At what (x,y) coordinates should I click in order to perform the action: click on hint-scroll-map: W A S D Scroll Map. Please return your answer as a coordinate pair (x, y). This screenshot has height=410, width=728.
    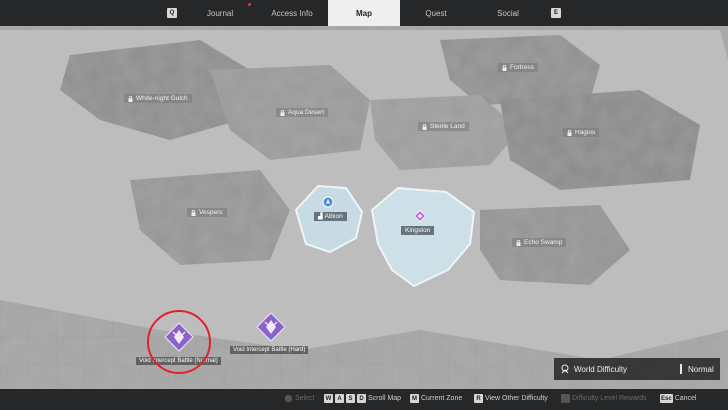
    Looking at the image, I should click on (362, 398).